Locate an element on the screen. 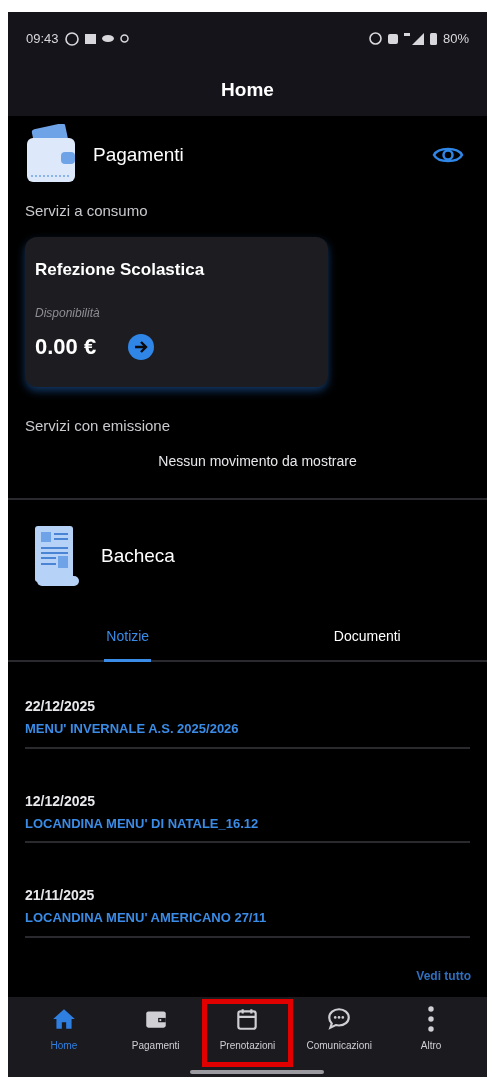 The width and height of the screenshot is (487, 1077). news-title-link: LOCANDINA MENU' DI NATALE_16.12 is located at coordinates (247, 823).